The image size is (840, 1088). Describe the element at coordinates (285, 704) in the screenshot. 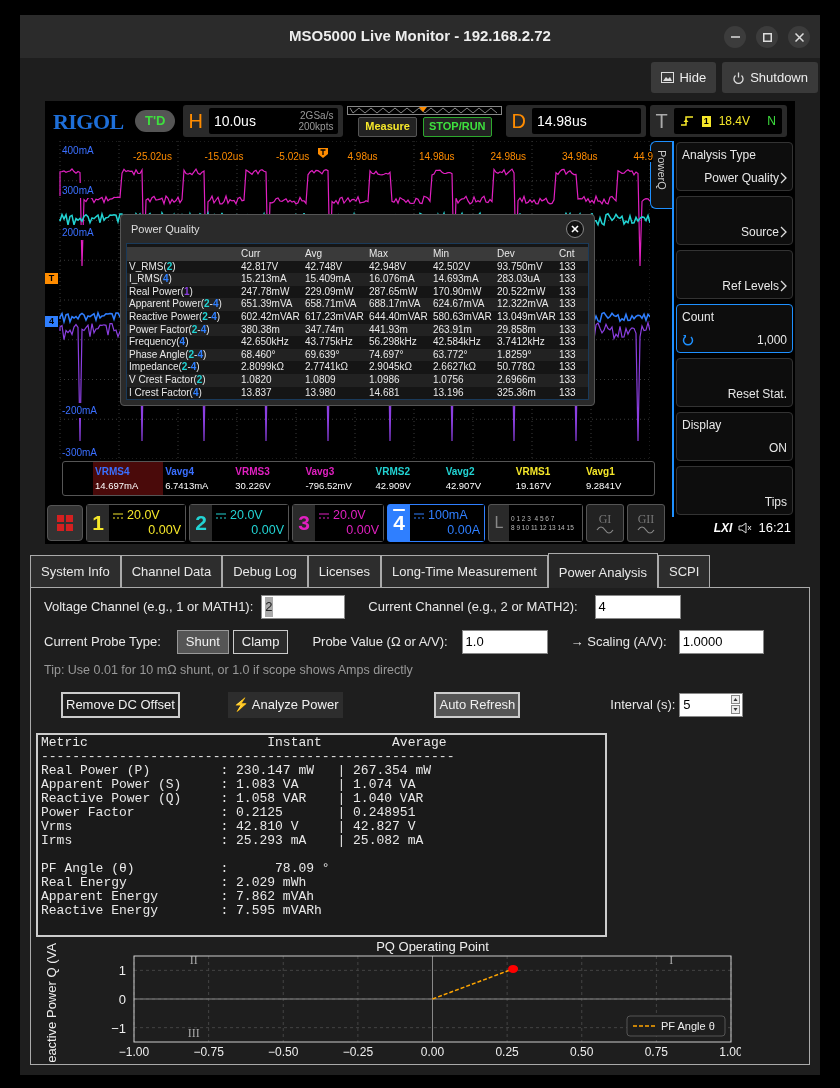

I see `action-button: ⚡ Analyze Power` at that location.